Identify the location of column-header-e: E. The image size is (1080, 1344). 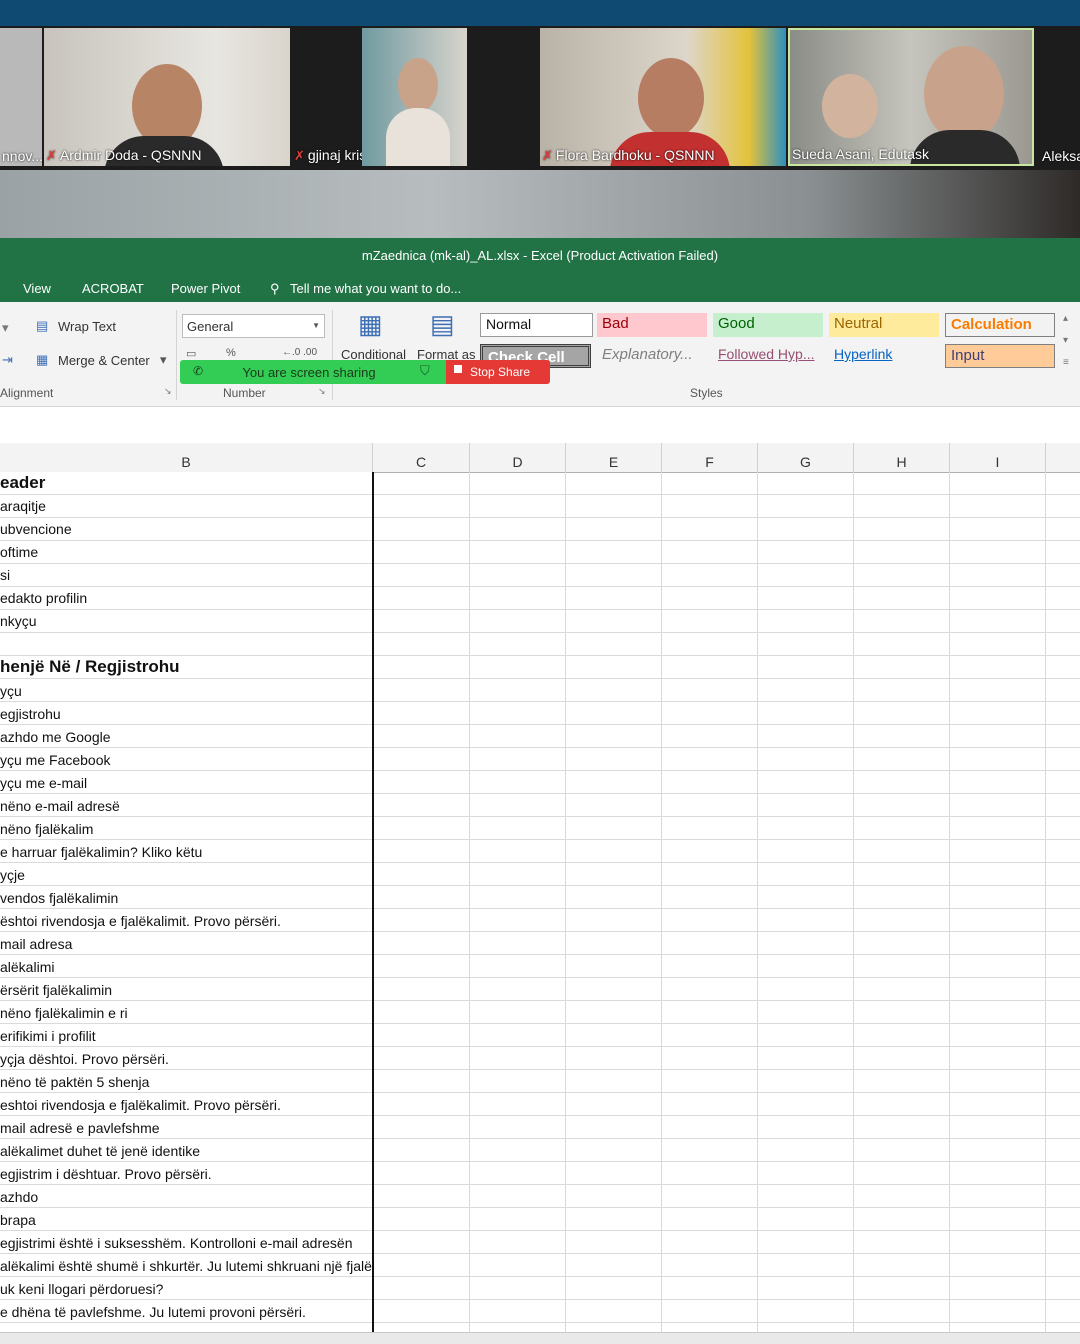
(614, 457).